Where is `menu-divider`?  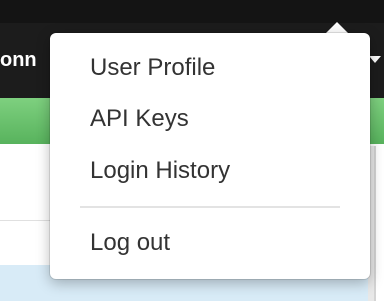 menu-divider is located at coordinates (210, 207).